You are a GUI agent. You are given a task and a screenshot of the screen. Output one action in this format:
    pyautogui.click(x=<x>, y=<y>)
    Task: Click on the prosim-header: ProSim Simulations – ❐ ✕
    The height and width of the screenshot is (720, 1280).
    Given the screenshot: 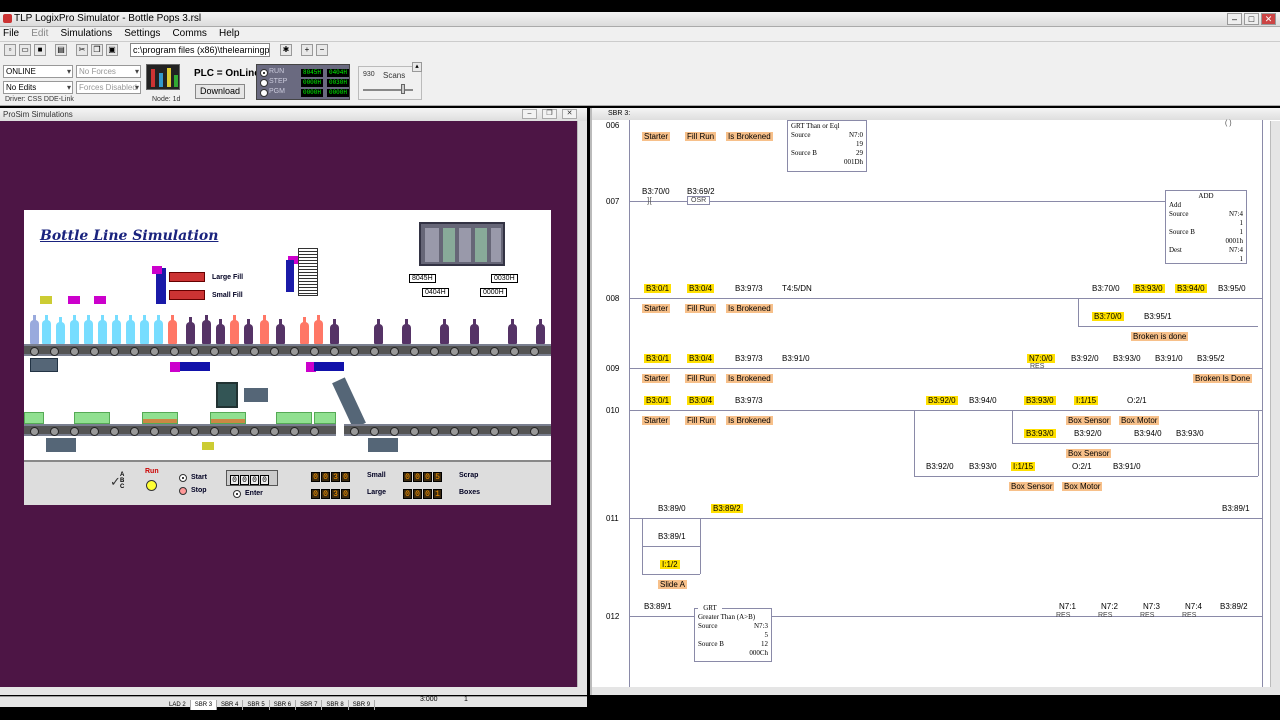 What is the action you would take?
    pyautogui.click(x=293, y=114)
    